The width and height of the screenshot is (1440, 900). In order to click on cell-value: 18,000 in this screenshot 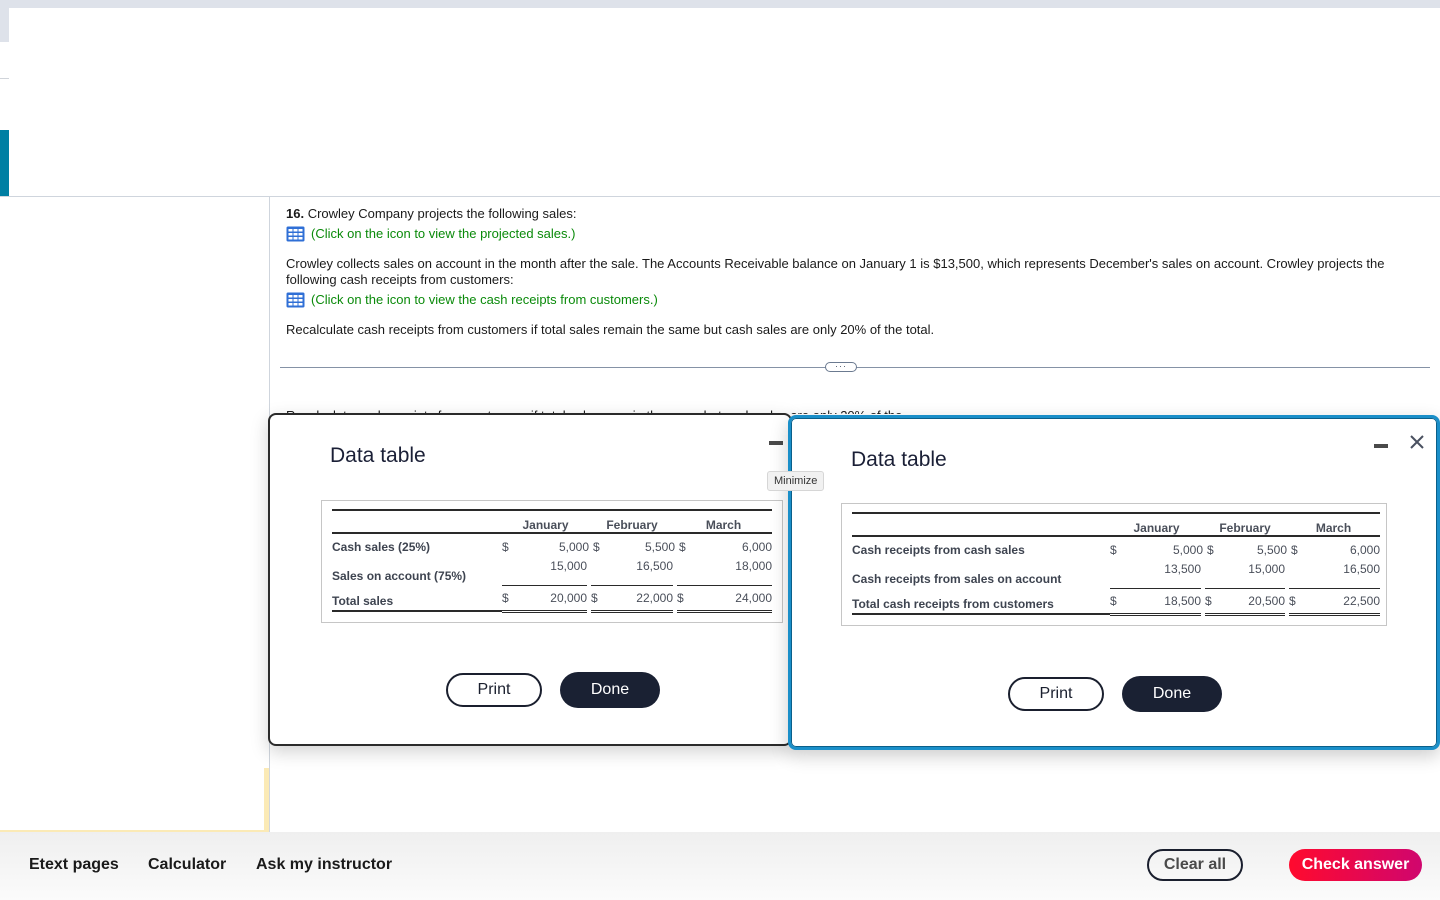, I will do `click(738, 572)`.